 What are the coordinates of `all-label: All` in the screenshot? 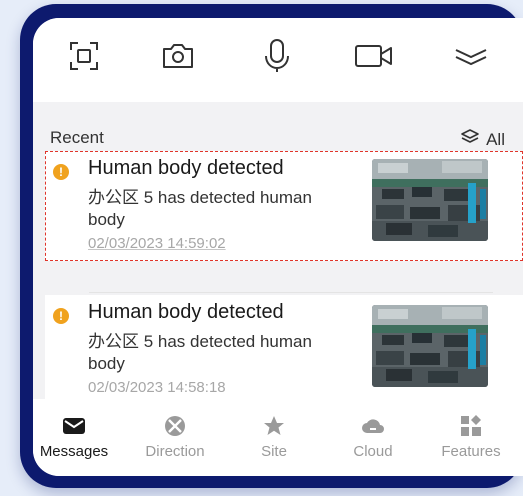 It's located at (495, 139).